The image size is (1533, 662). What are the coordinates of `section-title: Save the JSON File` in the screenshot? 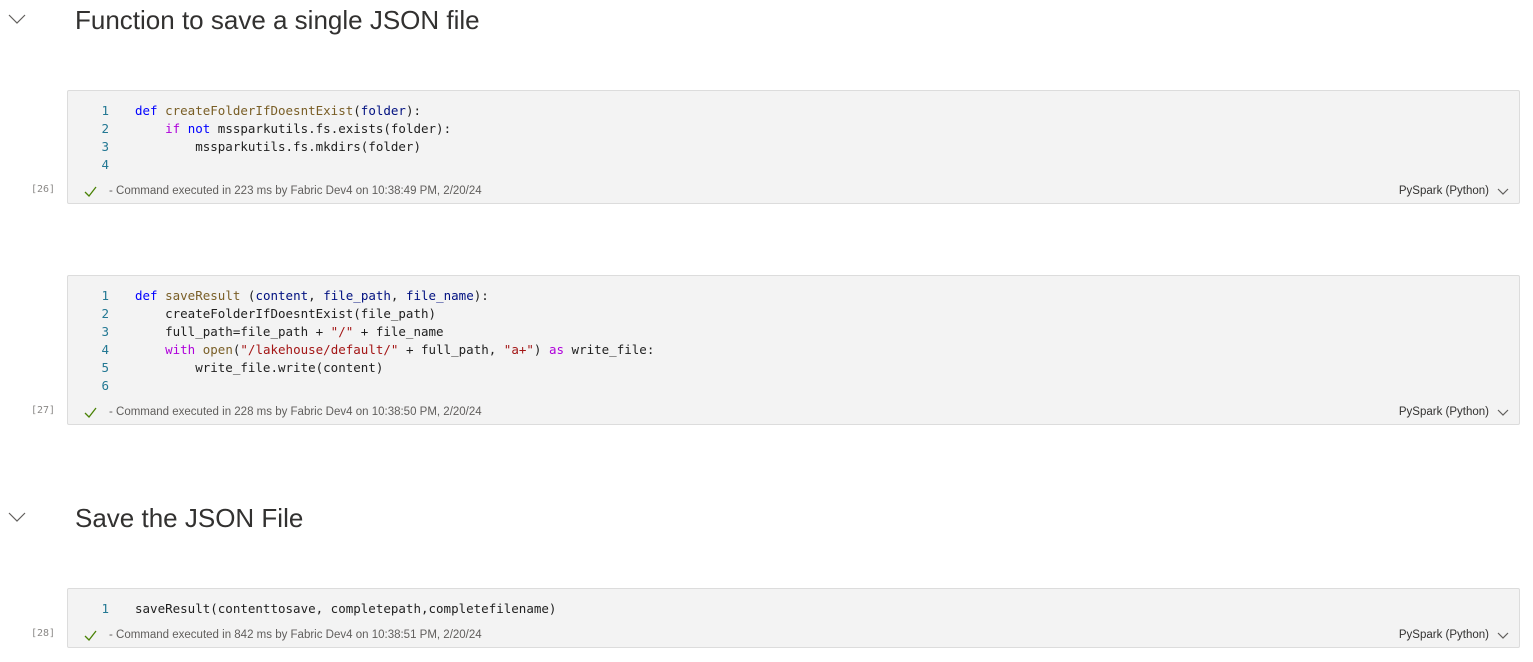 It's located at (189, 518).